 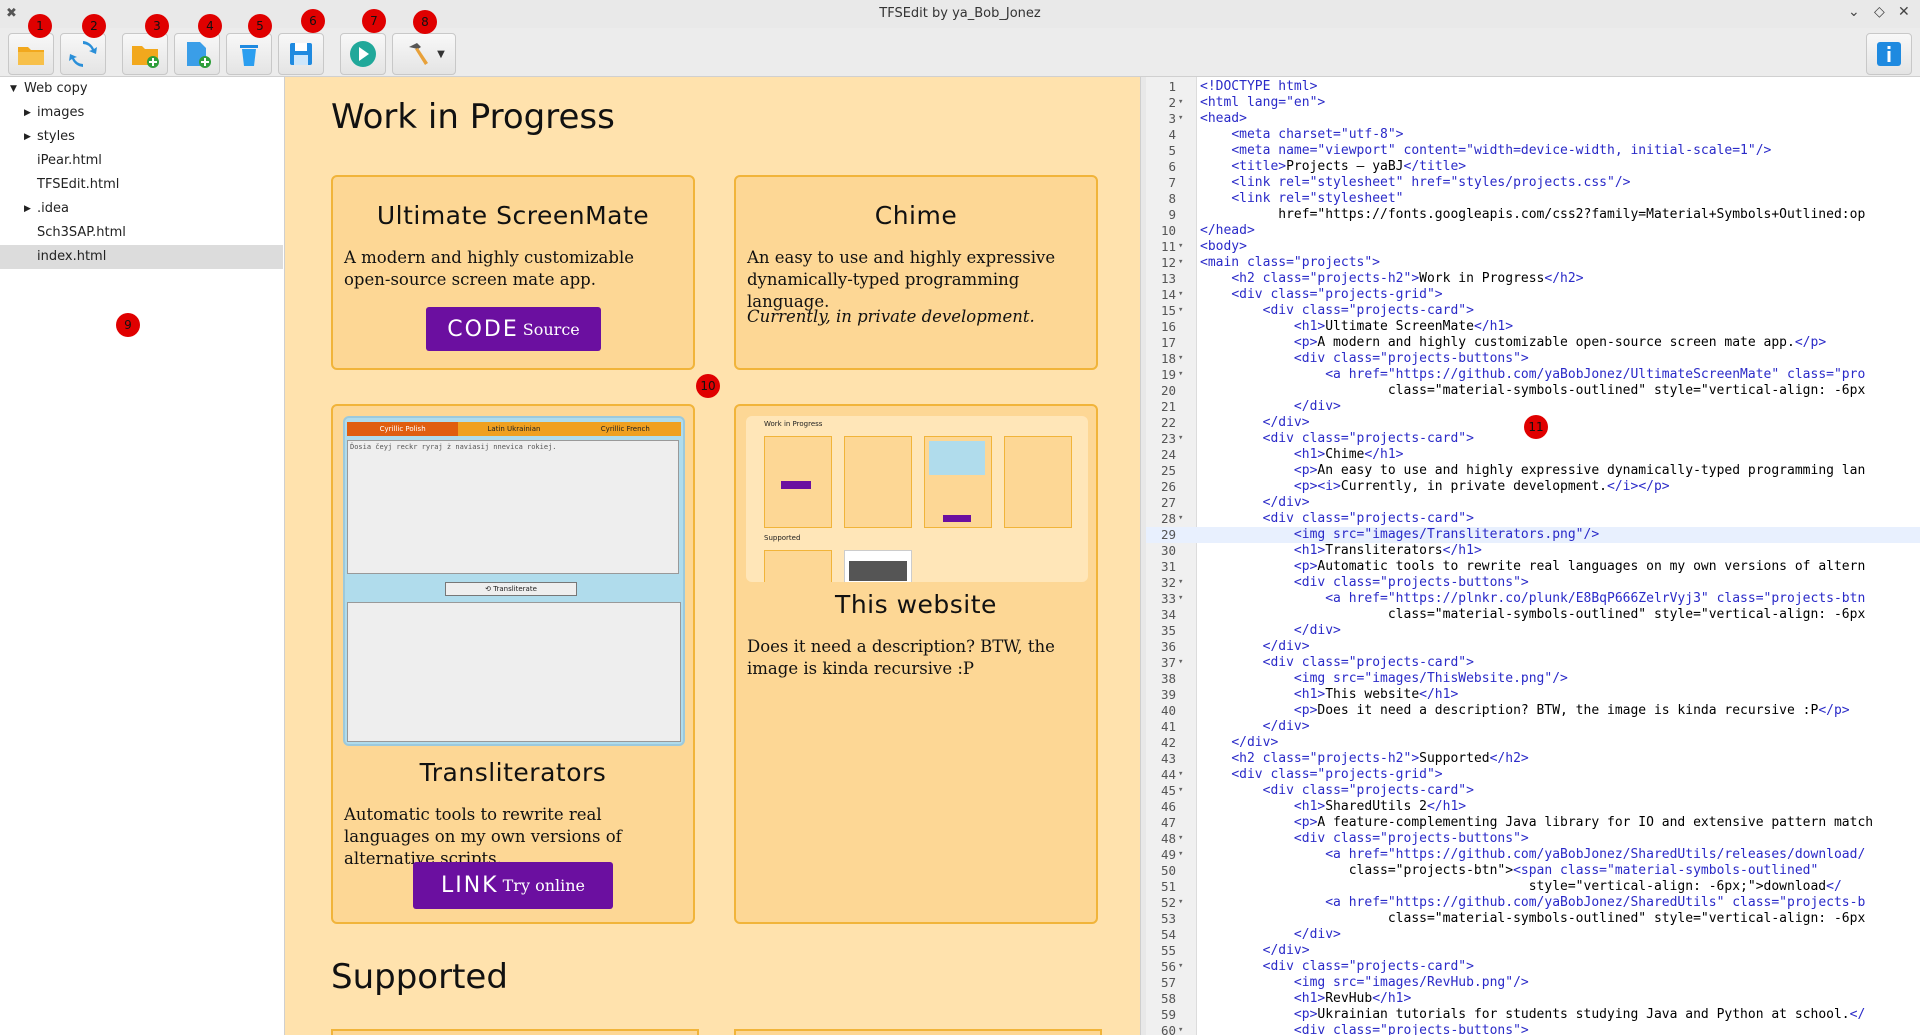 I want to click on code-line: <h1>RevHub</h1>, so click(x=1305, y=998).